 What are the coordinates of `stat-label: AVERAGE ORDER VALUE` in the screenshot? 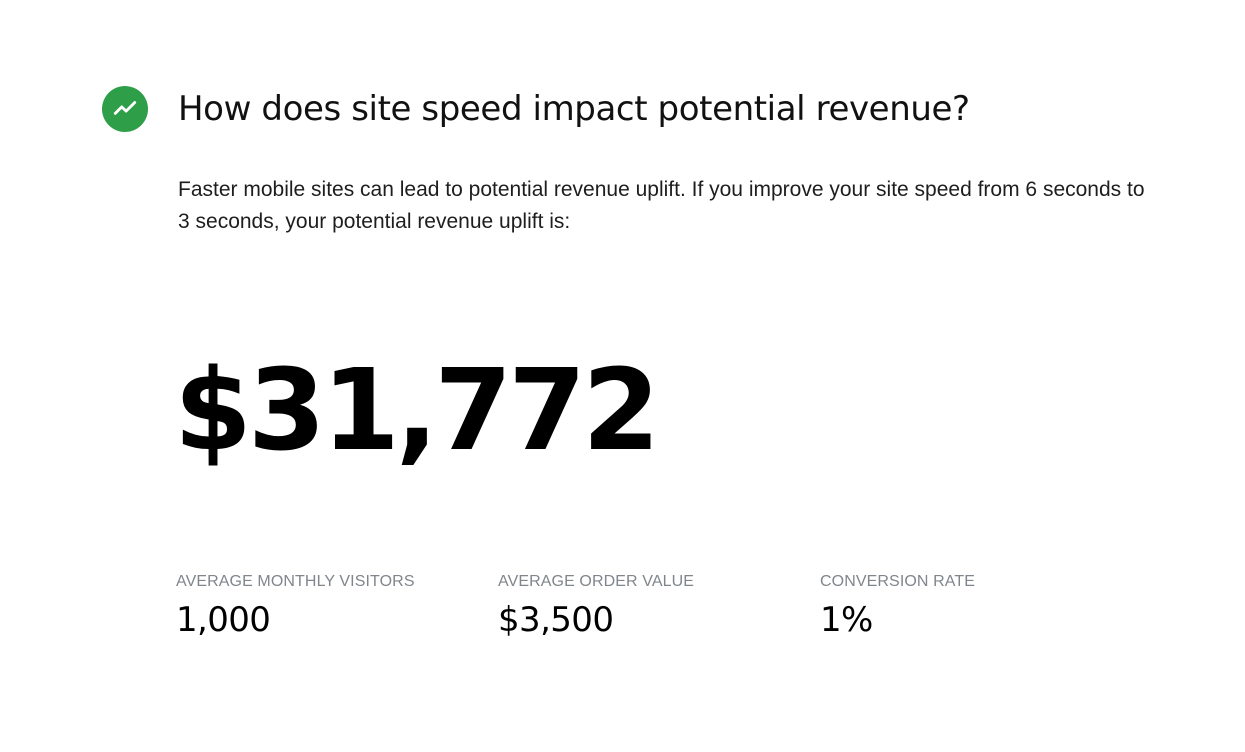 It's located at (596, 581).